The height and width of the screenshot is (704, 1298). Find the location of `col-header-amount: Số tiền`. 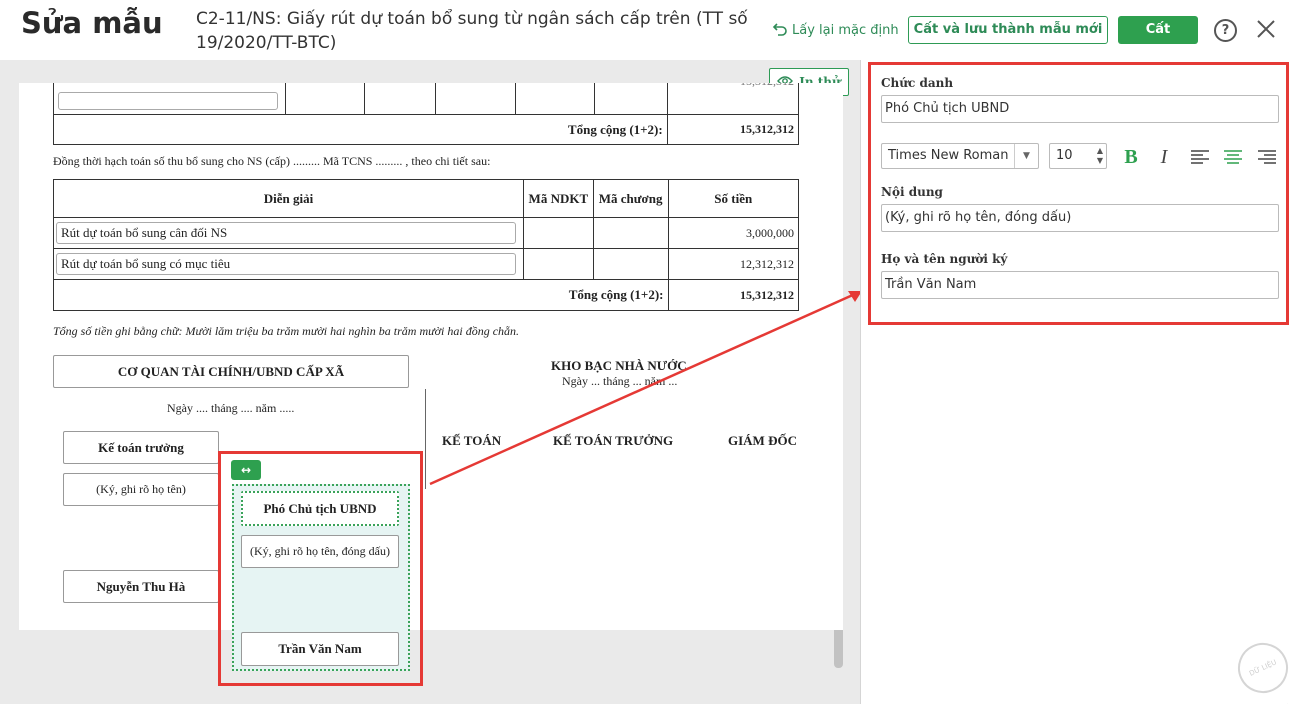

col-header-amount: Số tiền is located at coordinates (733, 198).